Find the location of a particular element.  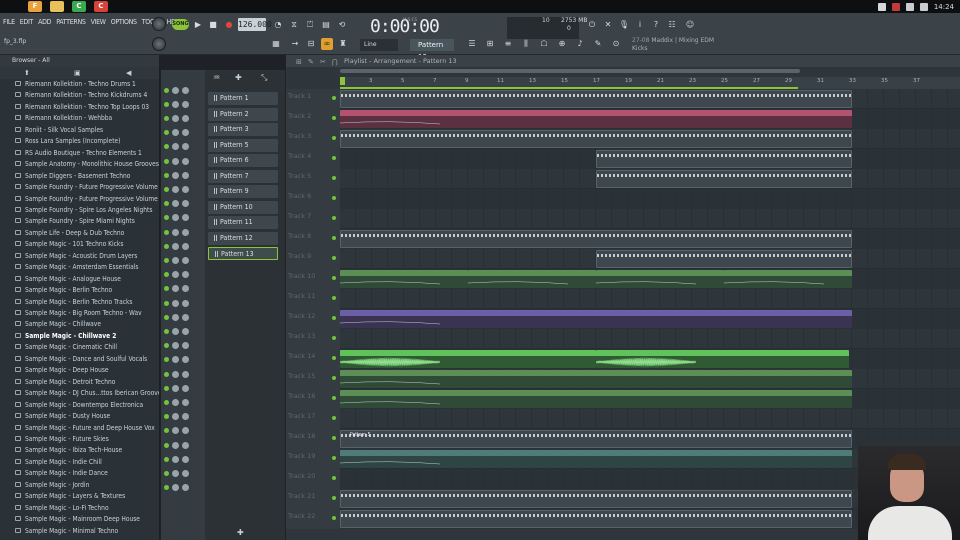

green-app-taskbar-icon: C is located at coordinates (79, 6).